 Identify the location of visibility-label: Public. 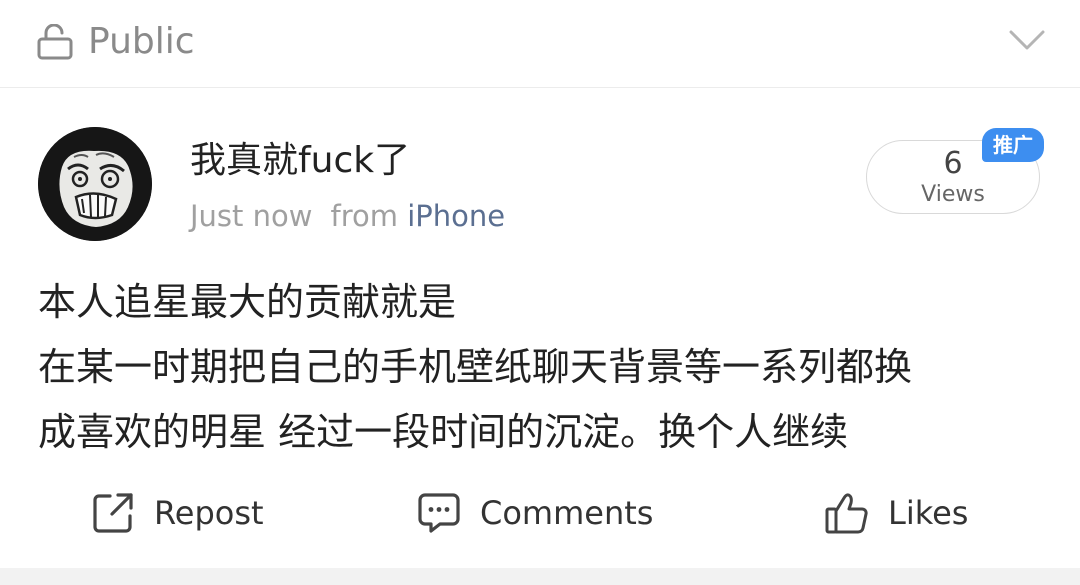
(141, 41).